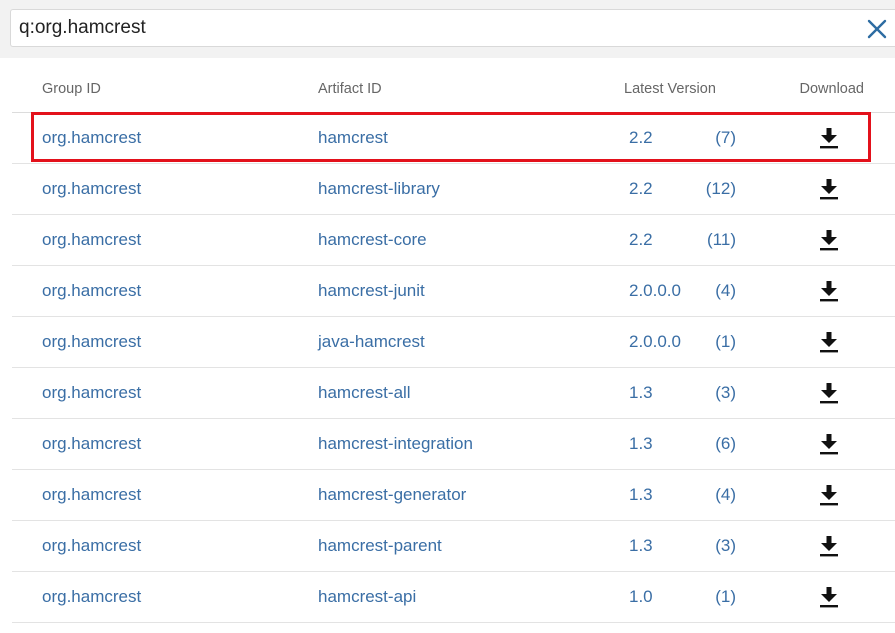  I want to click on header-group-id: Group ID, so click(71, 89).